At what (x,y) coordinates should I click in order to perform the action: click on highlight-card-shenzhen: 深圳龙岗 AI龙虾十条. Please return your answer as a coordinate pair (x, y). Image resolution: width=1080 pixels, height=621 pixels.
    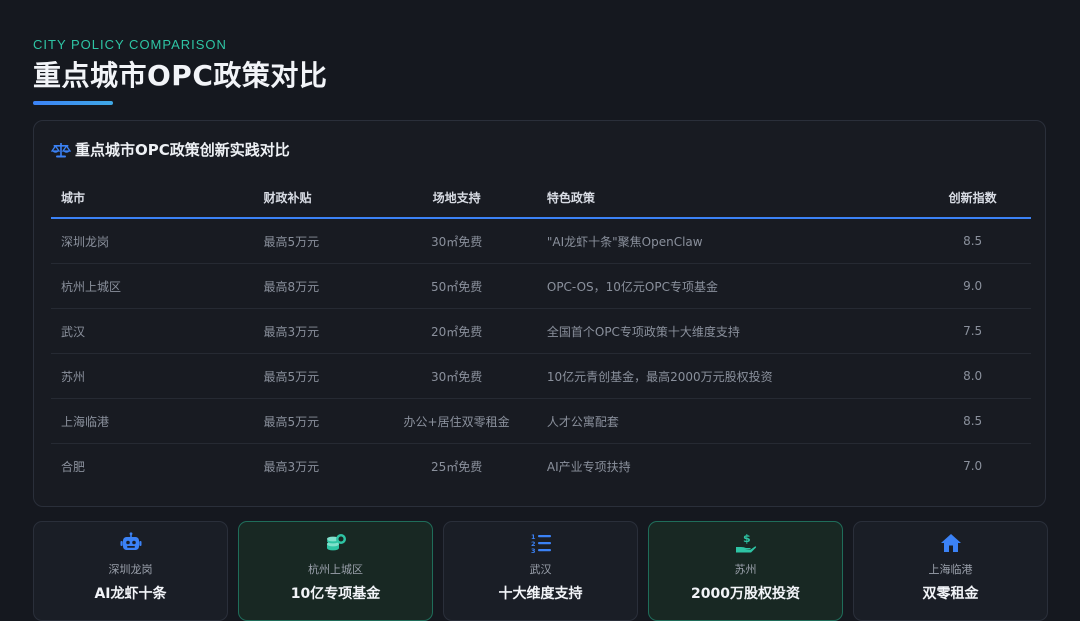
    Looking at the image, I should click on (130, 571).